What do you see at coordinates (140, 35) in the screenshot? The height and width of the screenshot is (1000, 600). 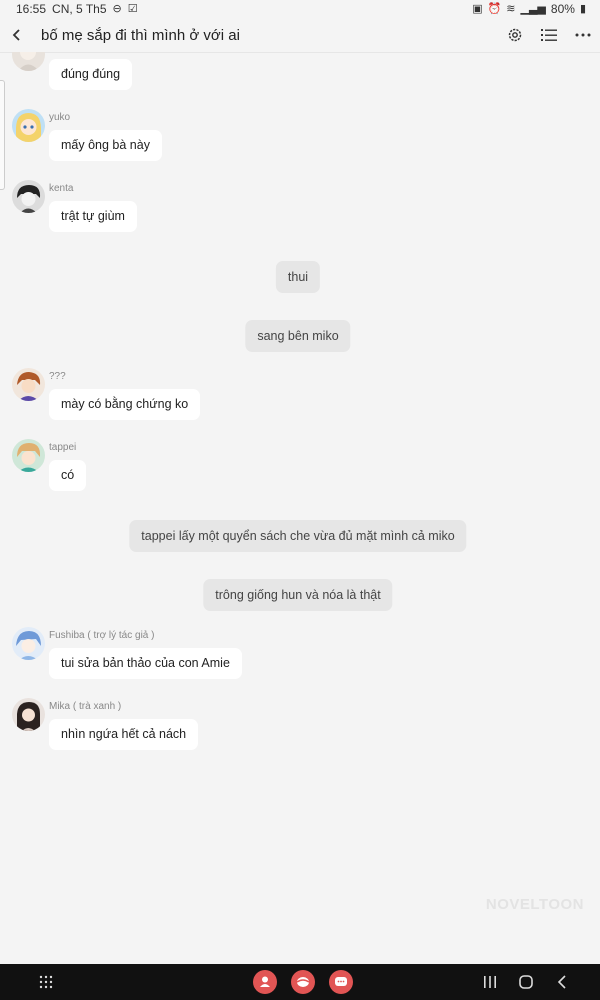 I see `page-title: bố mẹ sắp đi thì mình ở với ai` at bounding box center [140, 35].